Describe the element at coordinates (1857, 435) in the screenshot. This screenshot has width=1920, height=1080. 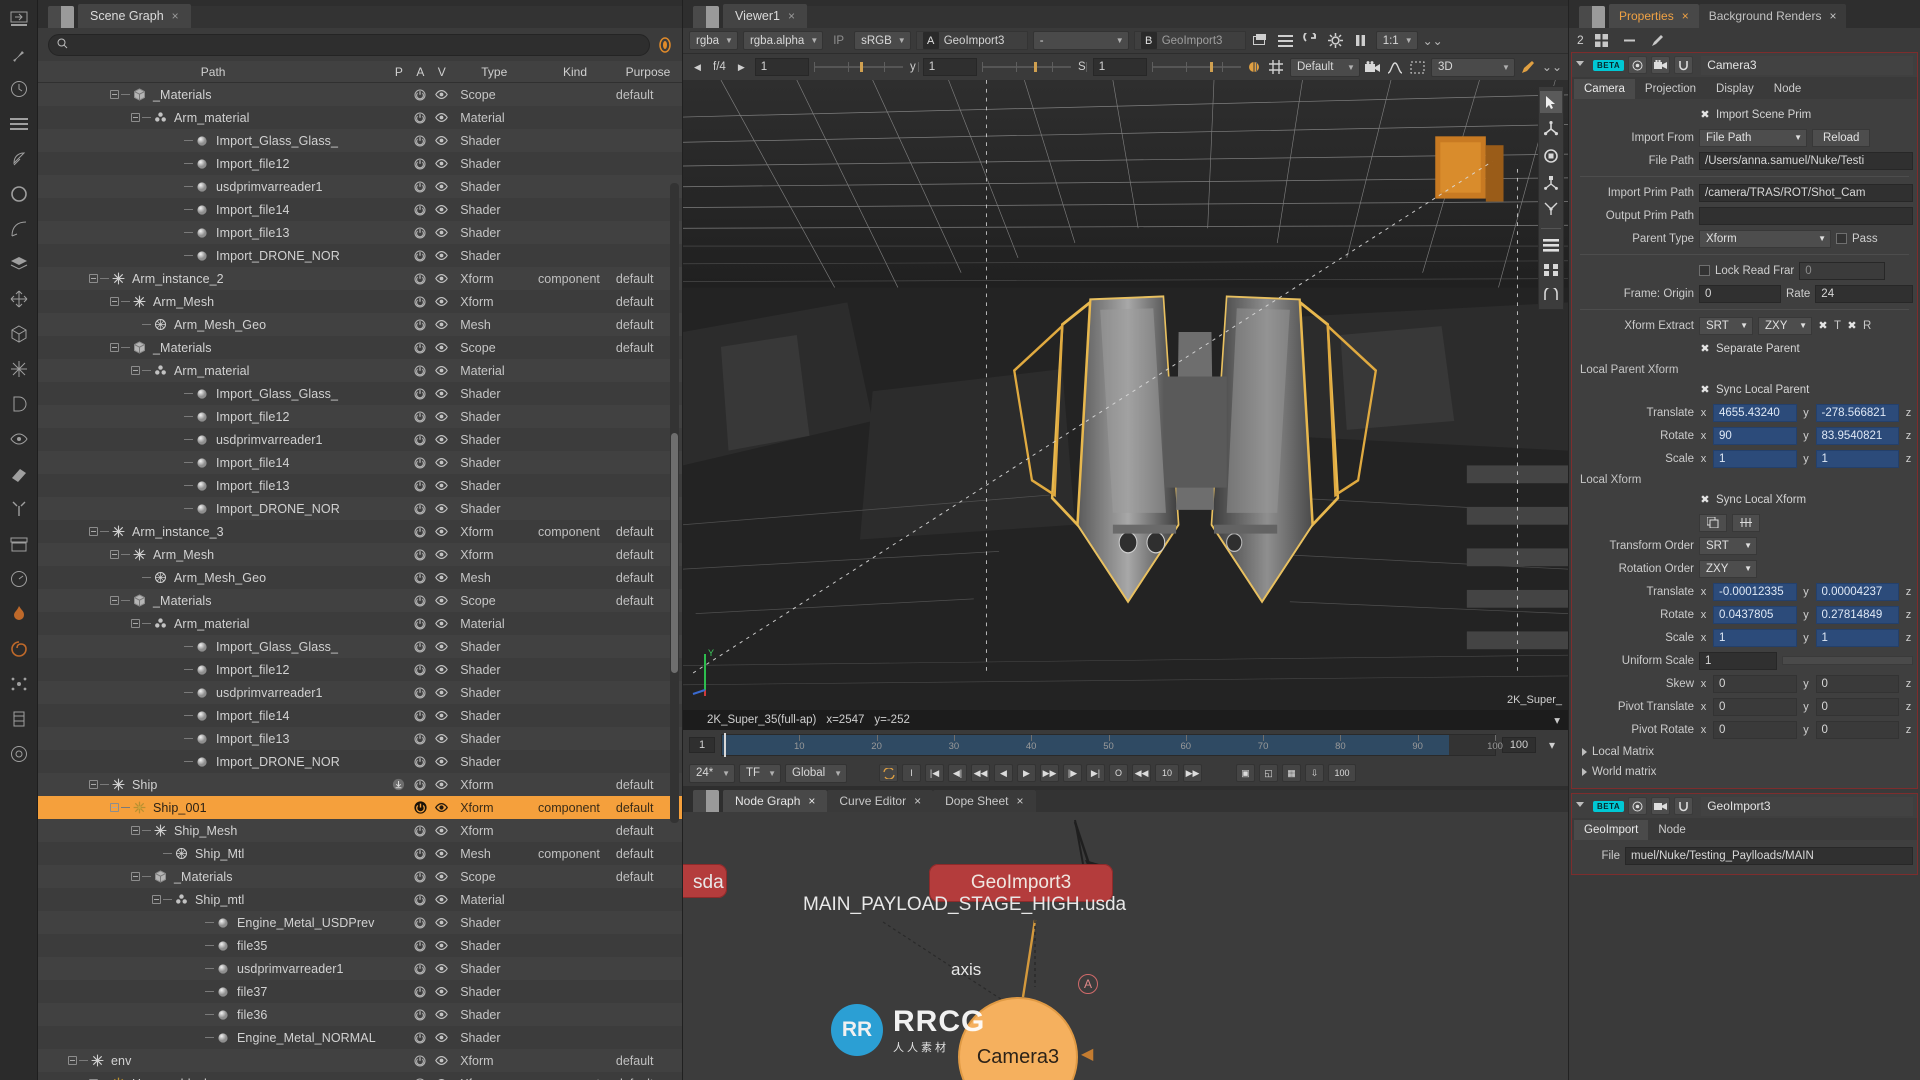
I see `parent-rotate-y: 83.9540821` at that location.